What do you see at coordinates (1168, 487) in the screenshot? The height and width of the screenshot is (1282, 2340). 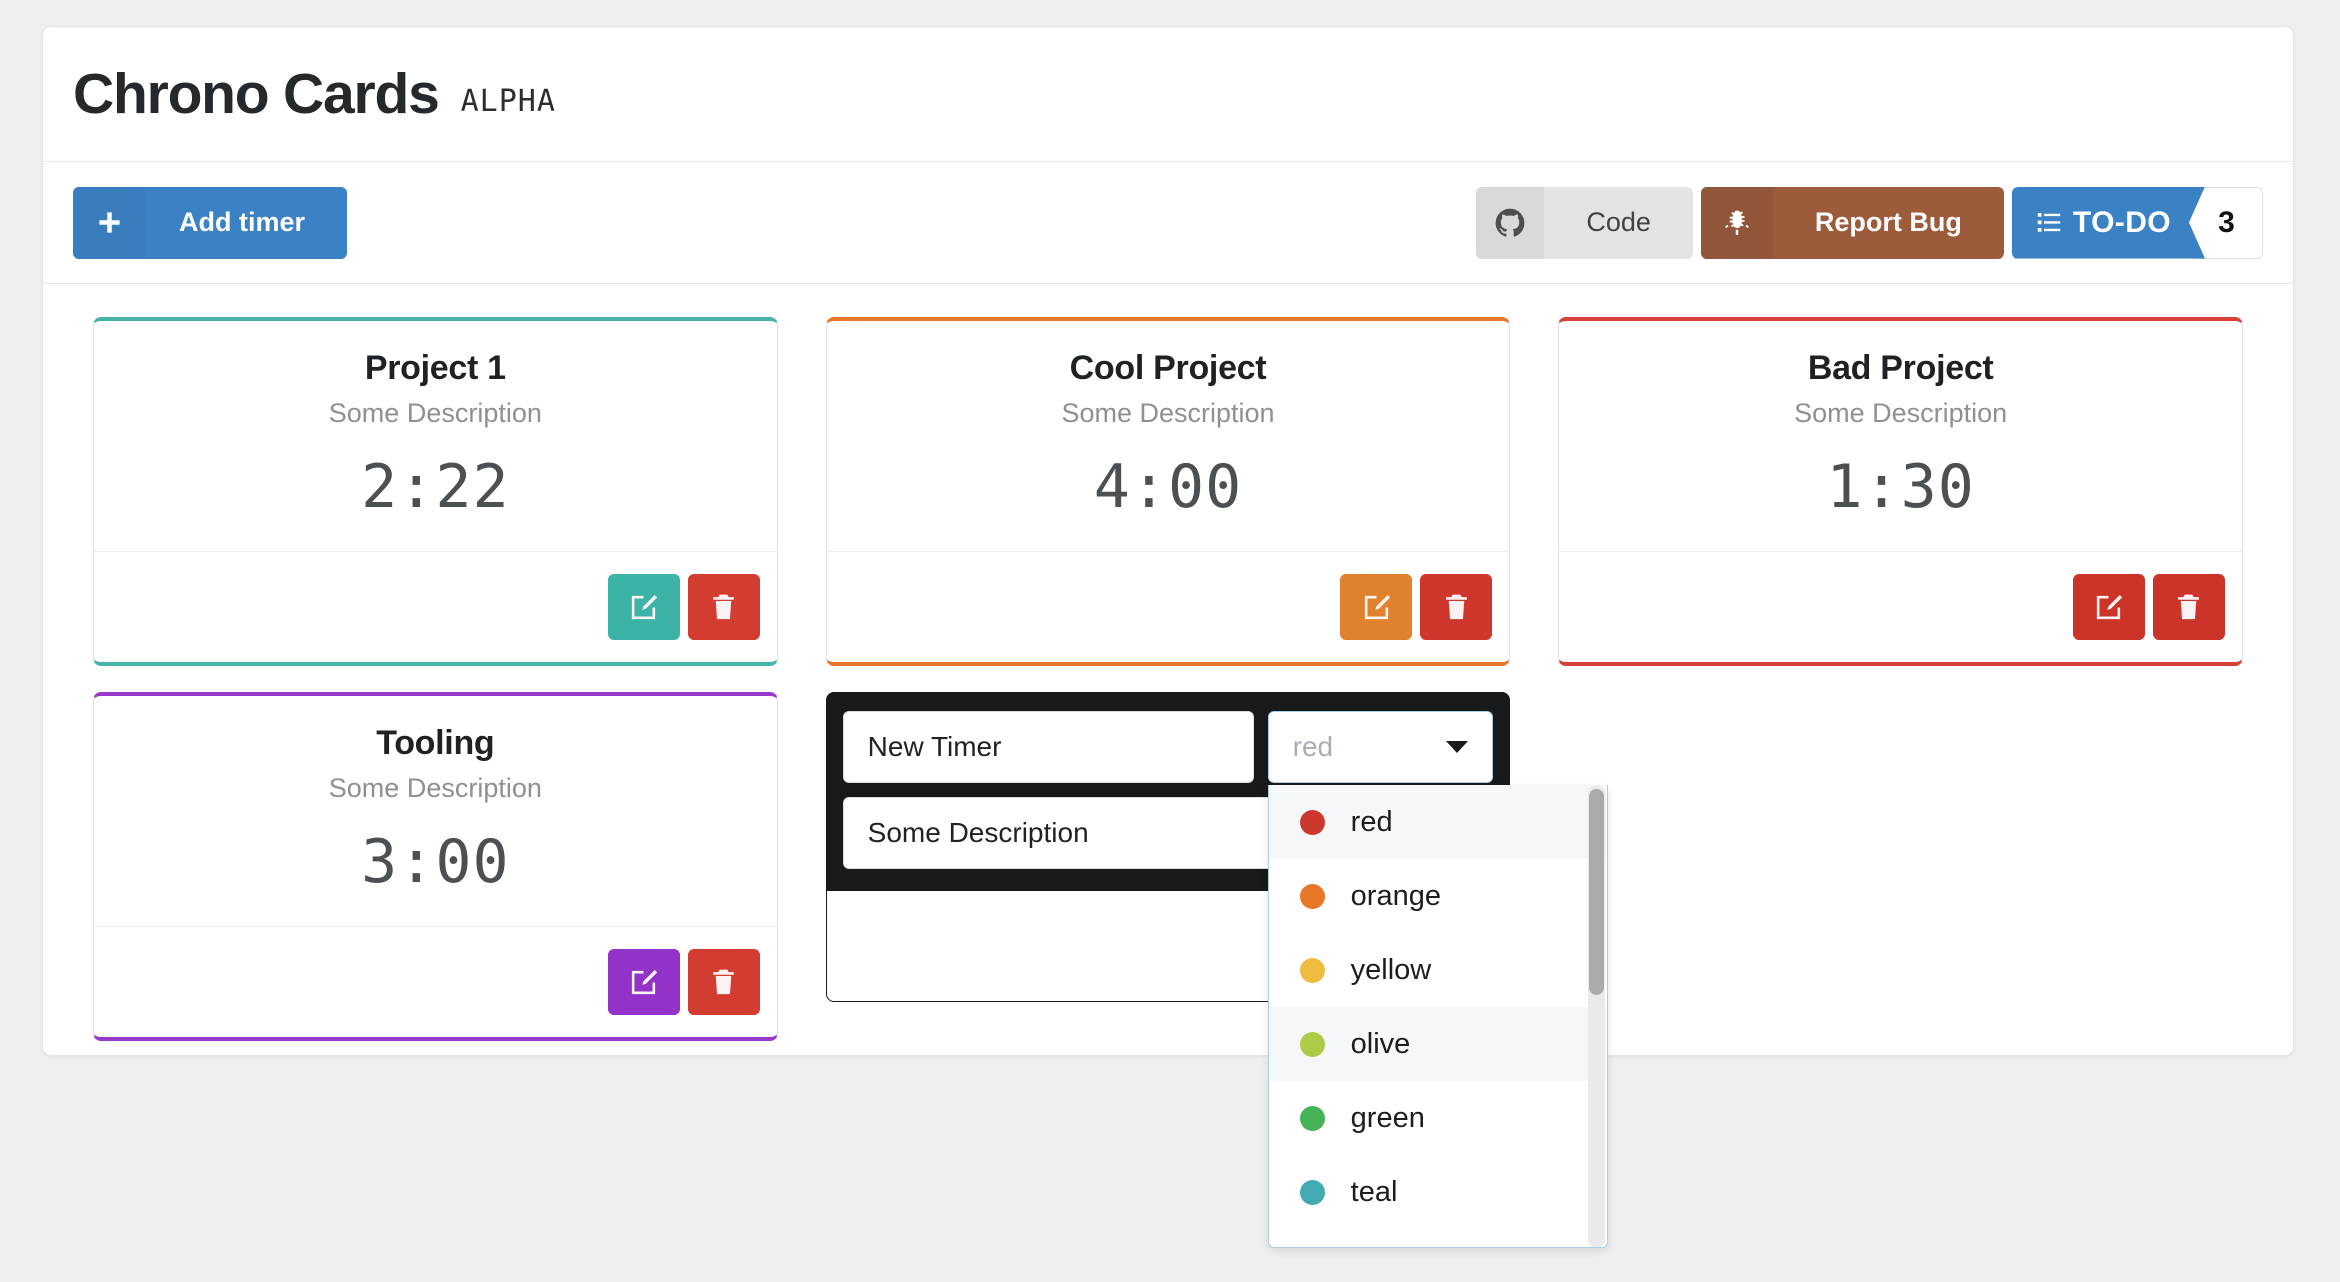 I see `timer-display: 4:00` at bounding box center [1168, 487].